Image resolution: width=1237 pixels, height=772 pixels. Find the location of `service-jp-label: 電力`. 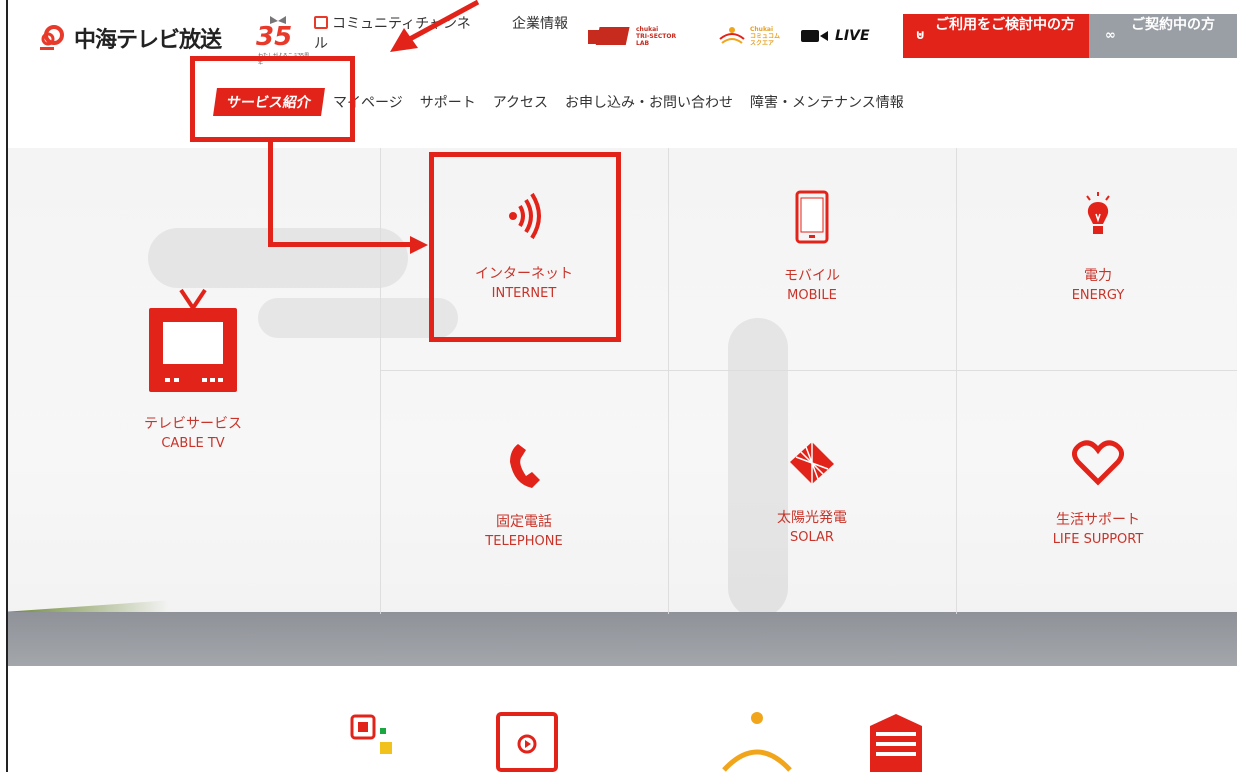

service-jp-label: 電力 is located at coordinates (1098, 276).